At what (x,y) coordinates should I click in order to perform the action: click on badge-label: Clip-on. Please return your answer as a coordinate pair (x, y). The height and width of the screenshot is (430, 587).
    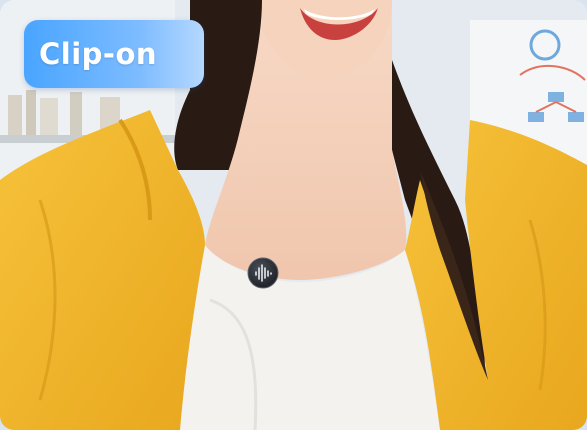
    Looking at the image, I should click on (98, 54).